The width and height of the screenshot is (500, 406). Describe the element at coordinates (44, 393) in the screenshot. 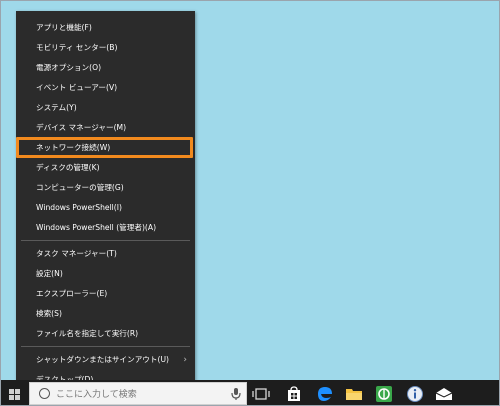

I see `cortana-icon` at that location.